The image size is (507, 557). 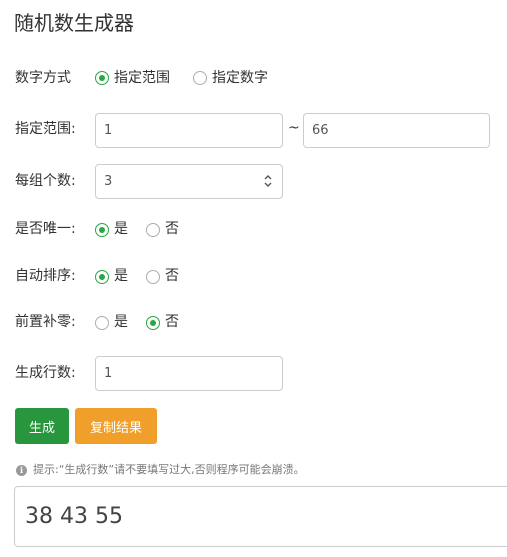 What do you see at coordinates (200, 78) in the screenshot?
I see `mode-digits-radio` at bounding box center [200, 78].